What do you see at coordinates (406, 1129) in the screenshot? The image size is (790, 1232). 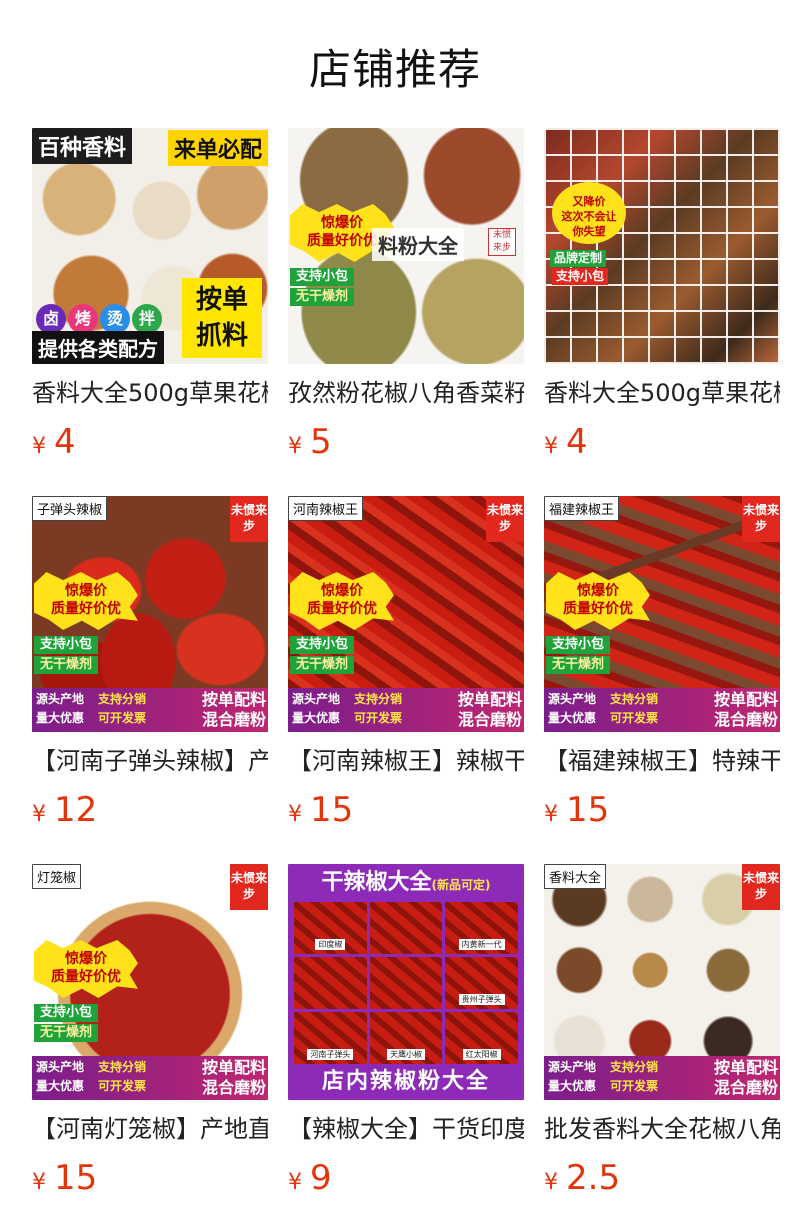 I see `product-name: 【辣椒大全】干货印度椒` at bounding box center [406, 1129].